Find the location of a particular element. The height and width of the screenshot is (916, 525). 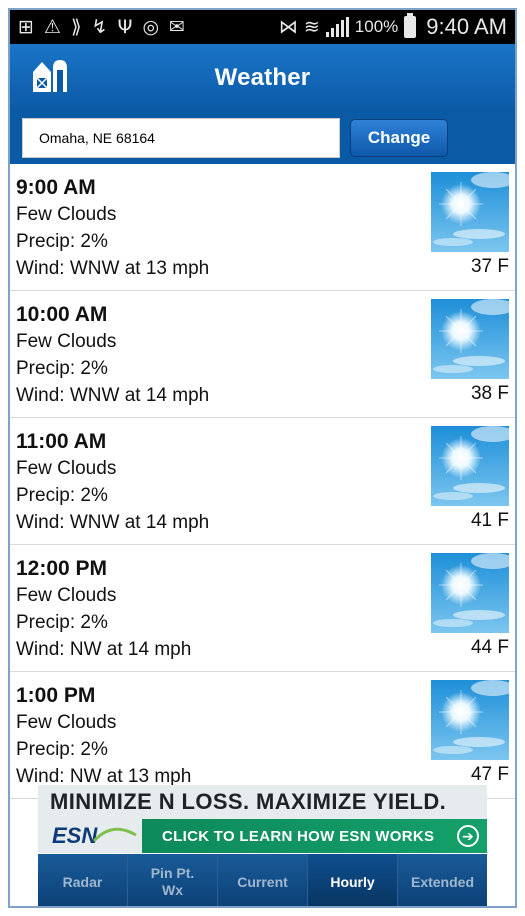

tab-current: Current is located at coordinates (263, 880).